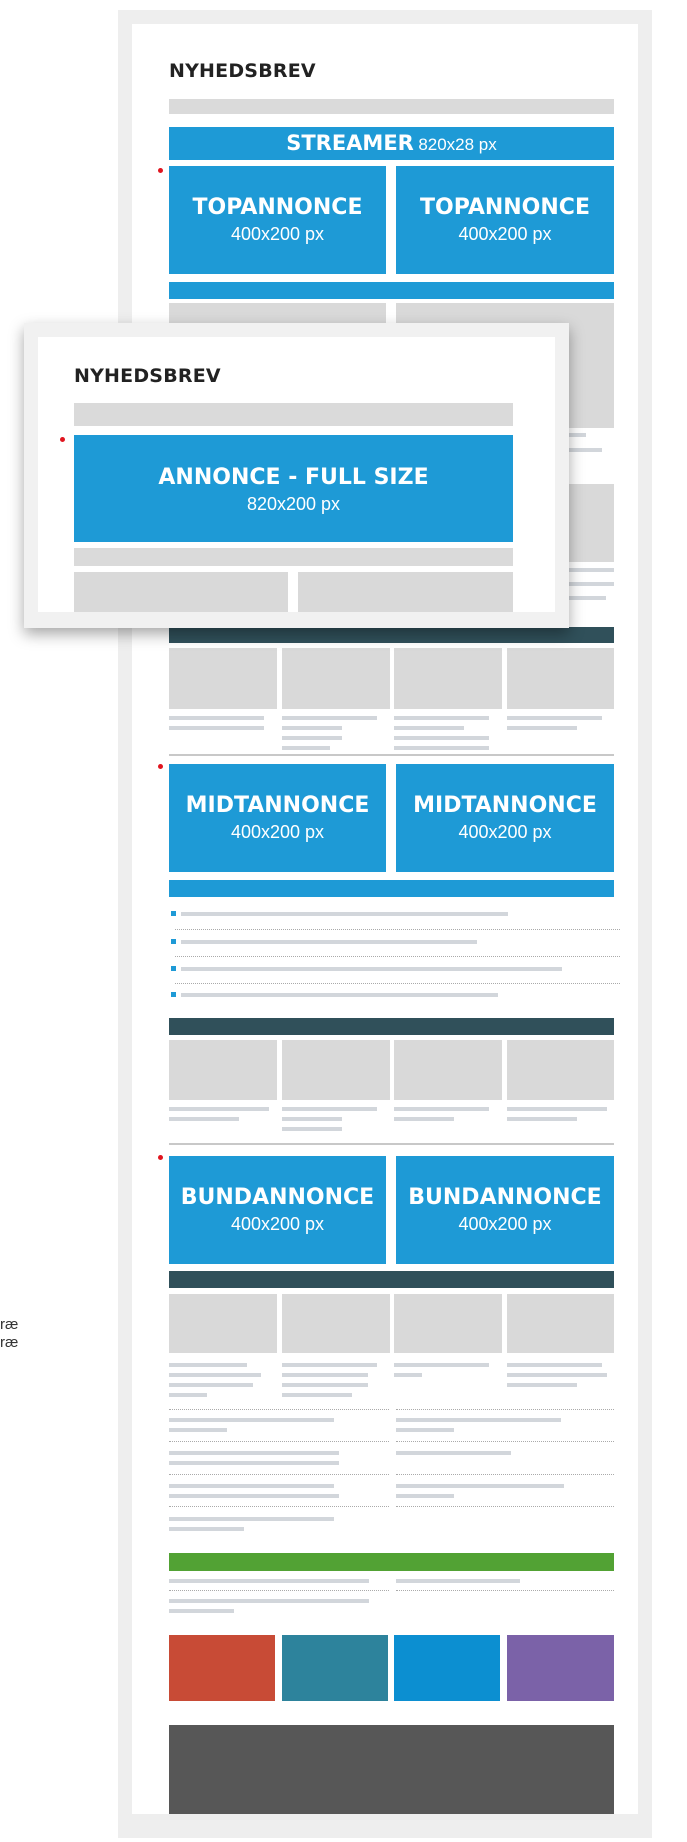  What do you see at coordinates (62, 439) in the screenshot?
I see `overlay-ad-marker` at bounding box center [62, 439].